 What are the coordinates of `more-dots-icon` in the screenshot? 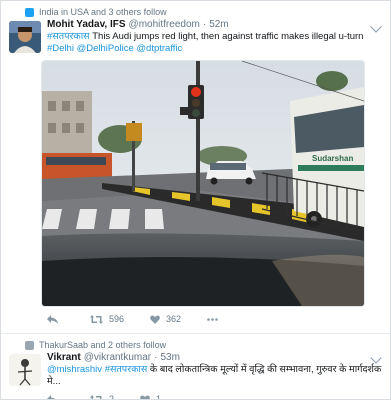 It's located at (212, 319).